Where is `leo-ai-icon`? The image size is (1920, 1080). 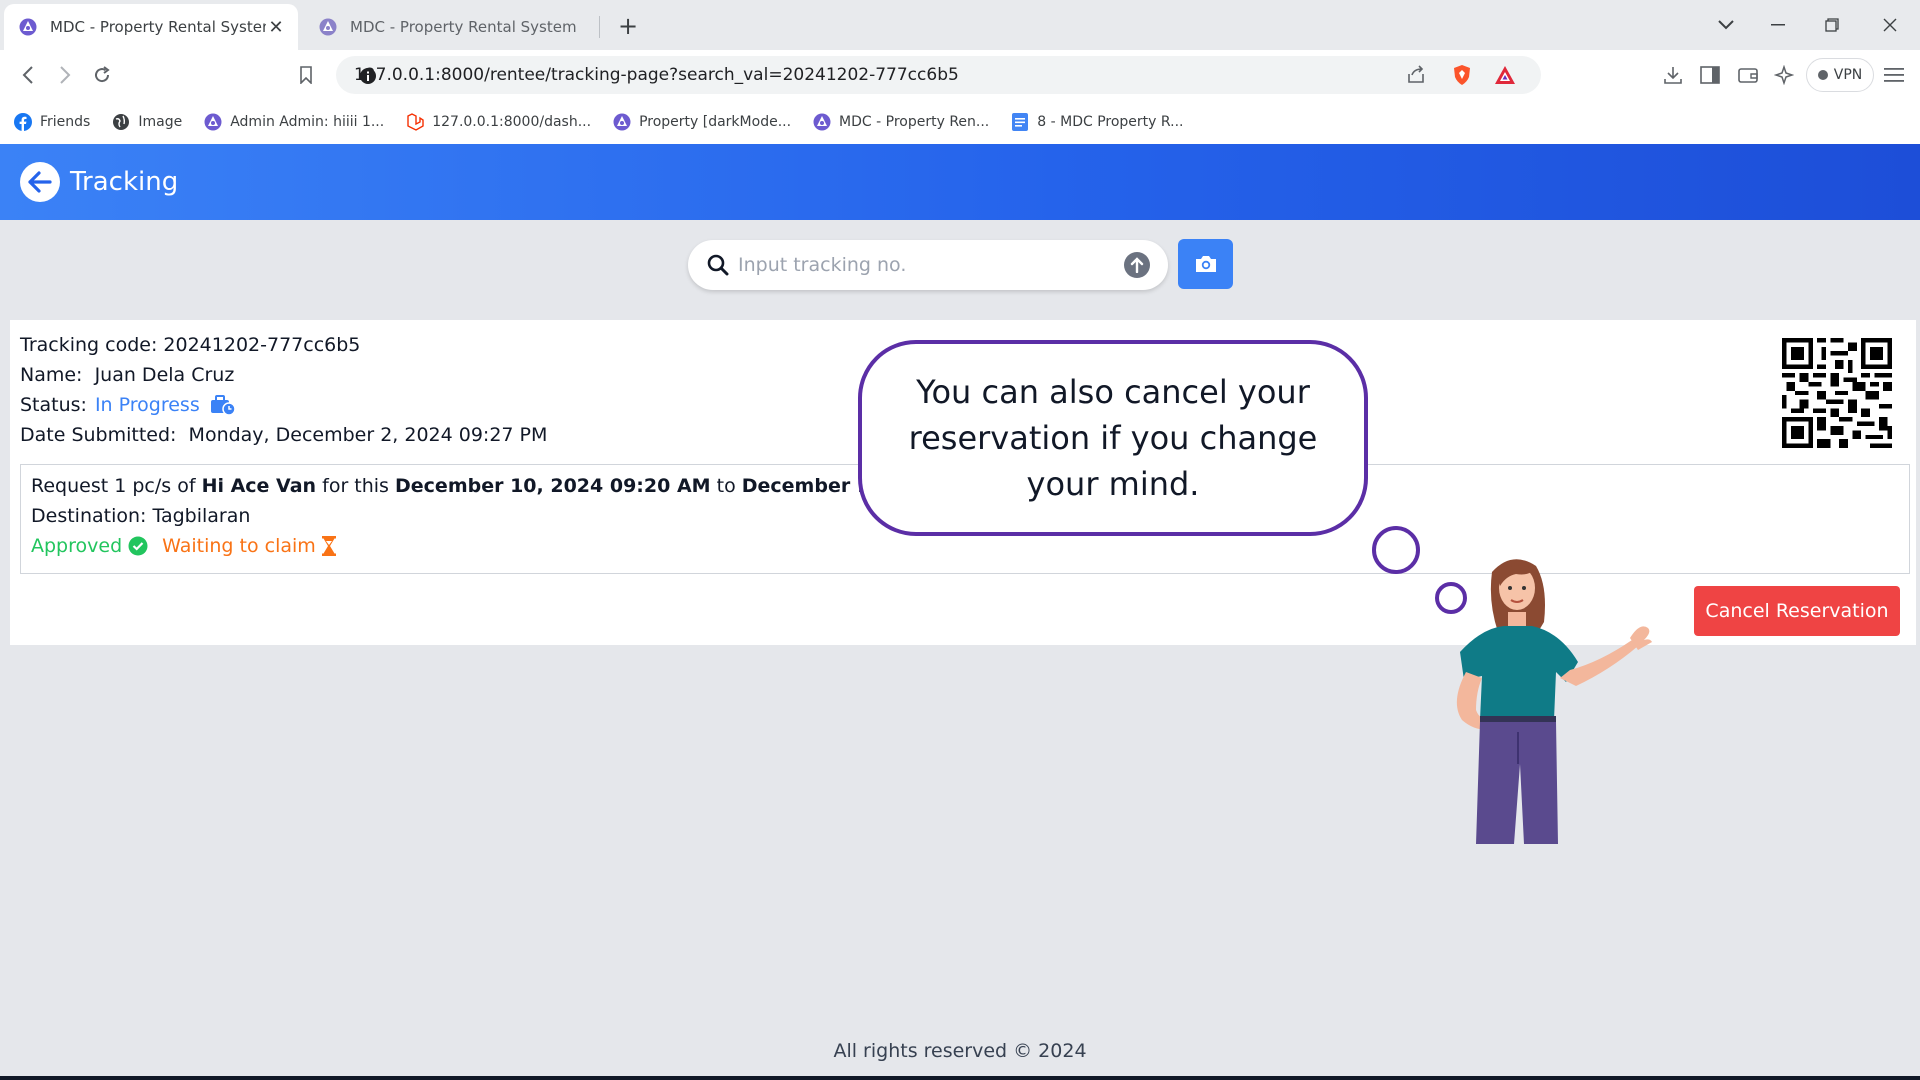
leo-ai-icon is located at coordinates (1784, 75).